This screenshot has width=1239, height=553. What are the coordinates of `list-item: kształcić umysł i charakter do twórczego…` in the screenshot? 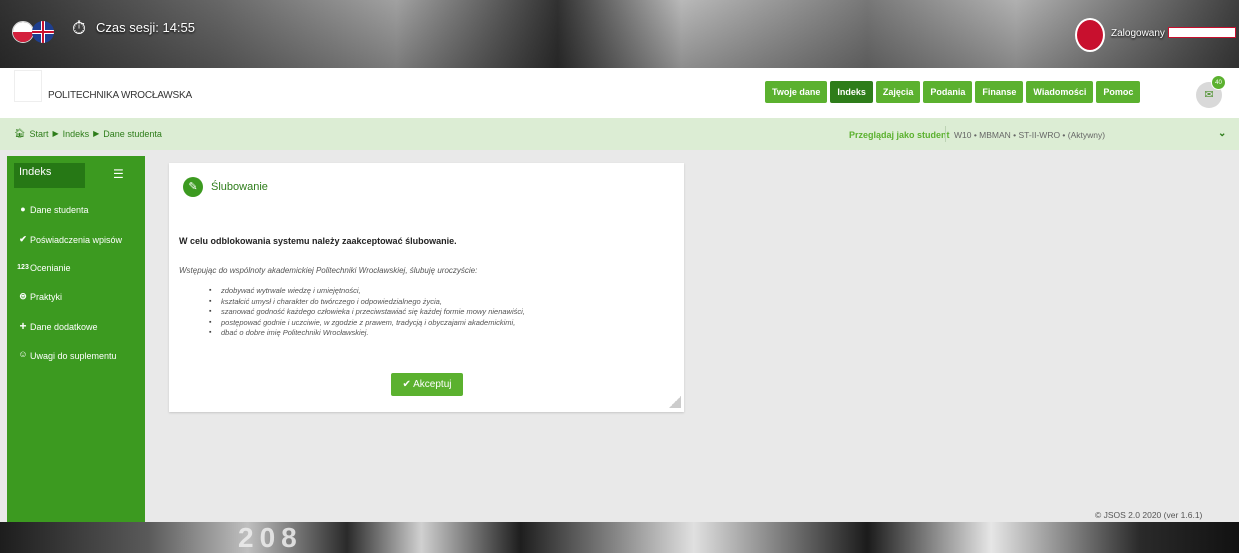 It's located at (367, 302).